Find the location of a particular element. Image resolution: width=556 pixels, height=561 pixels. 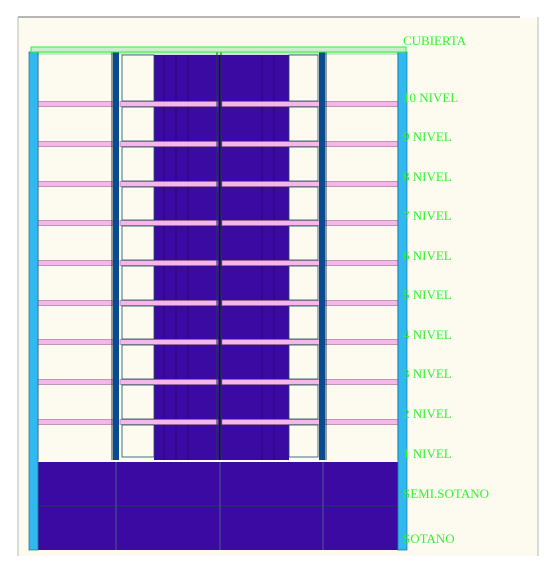

roof-slab is located at coordinates (218, 49).